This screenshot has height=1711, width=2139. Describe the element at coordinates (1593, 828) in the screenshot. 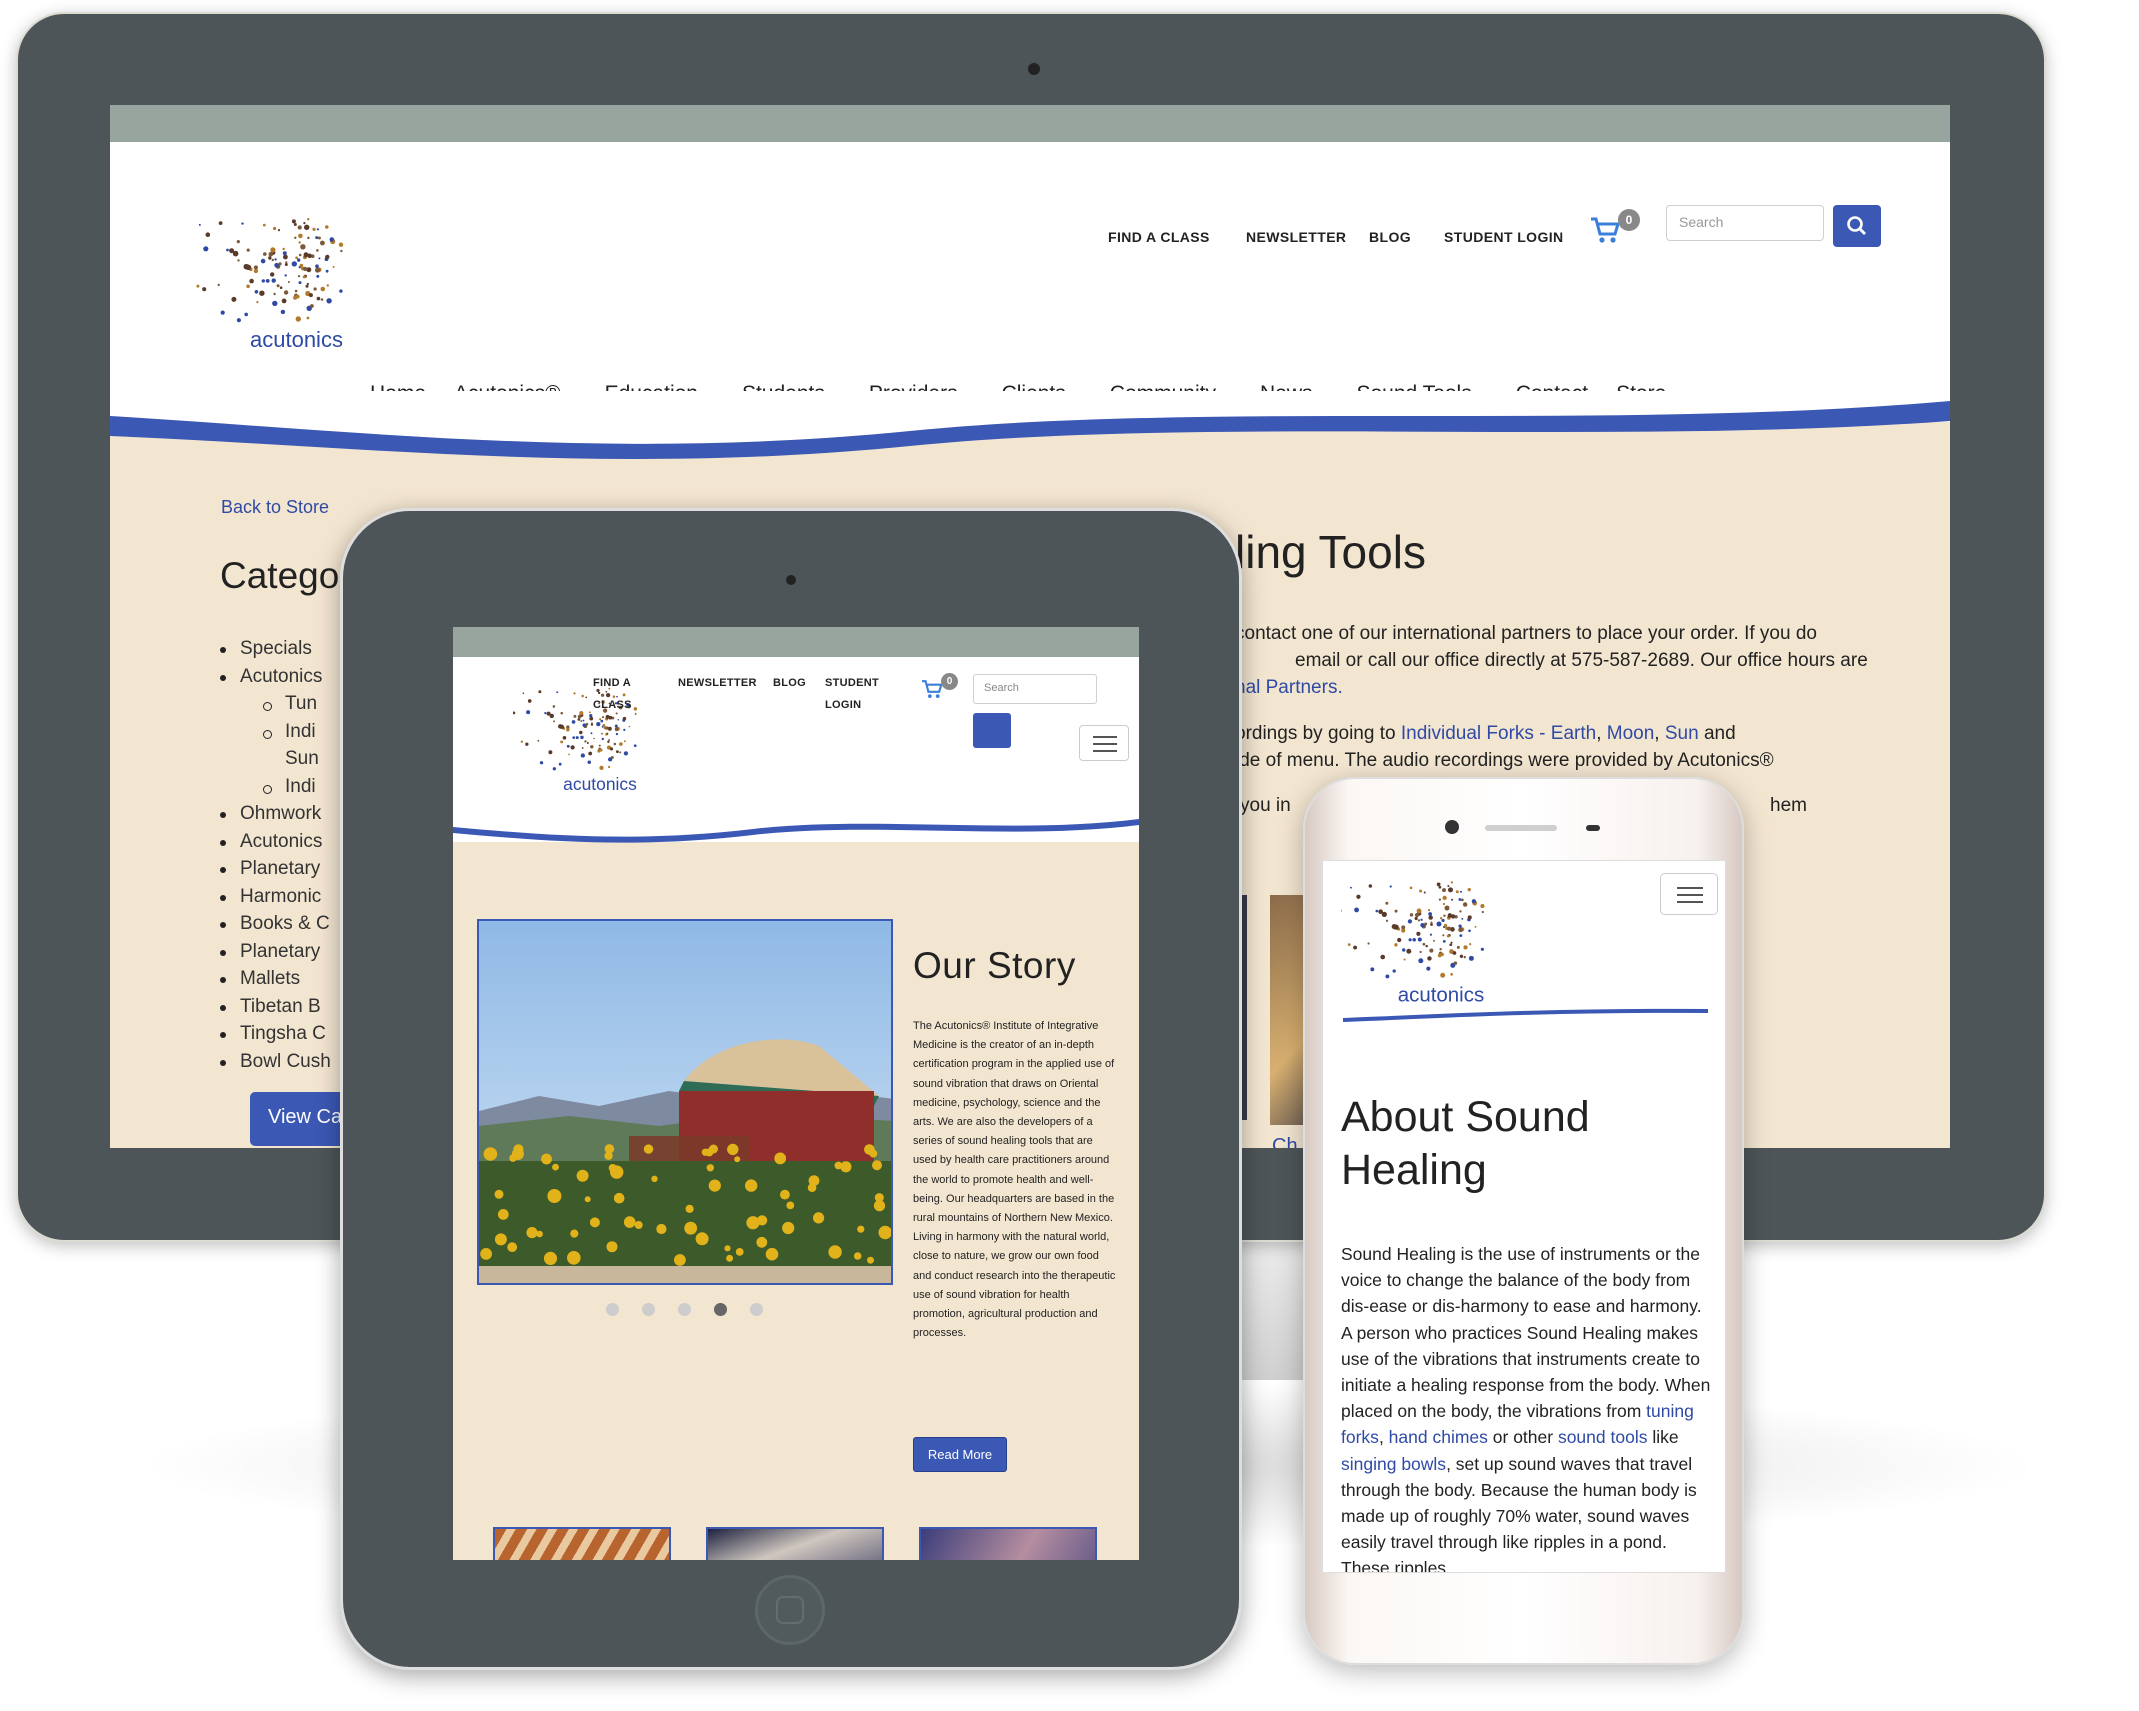

I see `phone-sensor` at that location.